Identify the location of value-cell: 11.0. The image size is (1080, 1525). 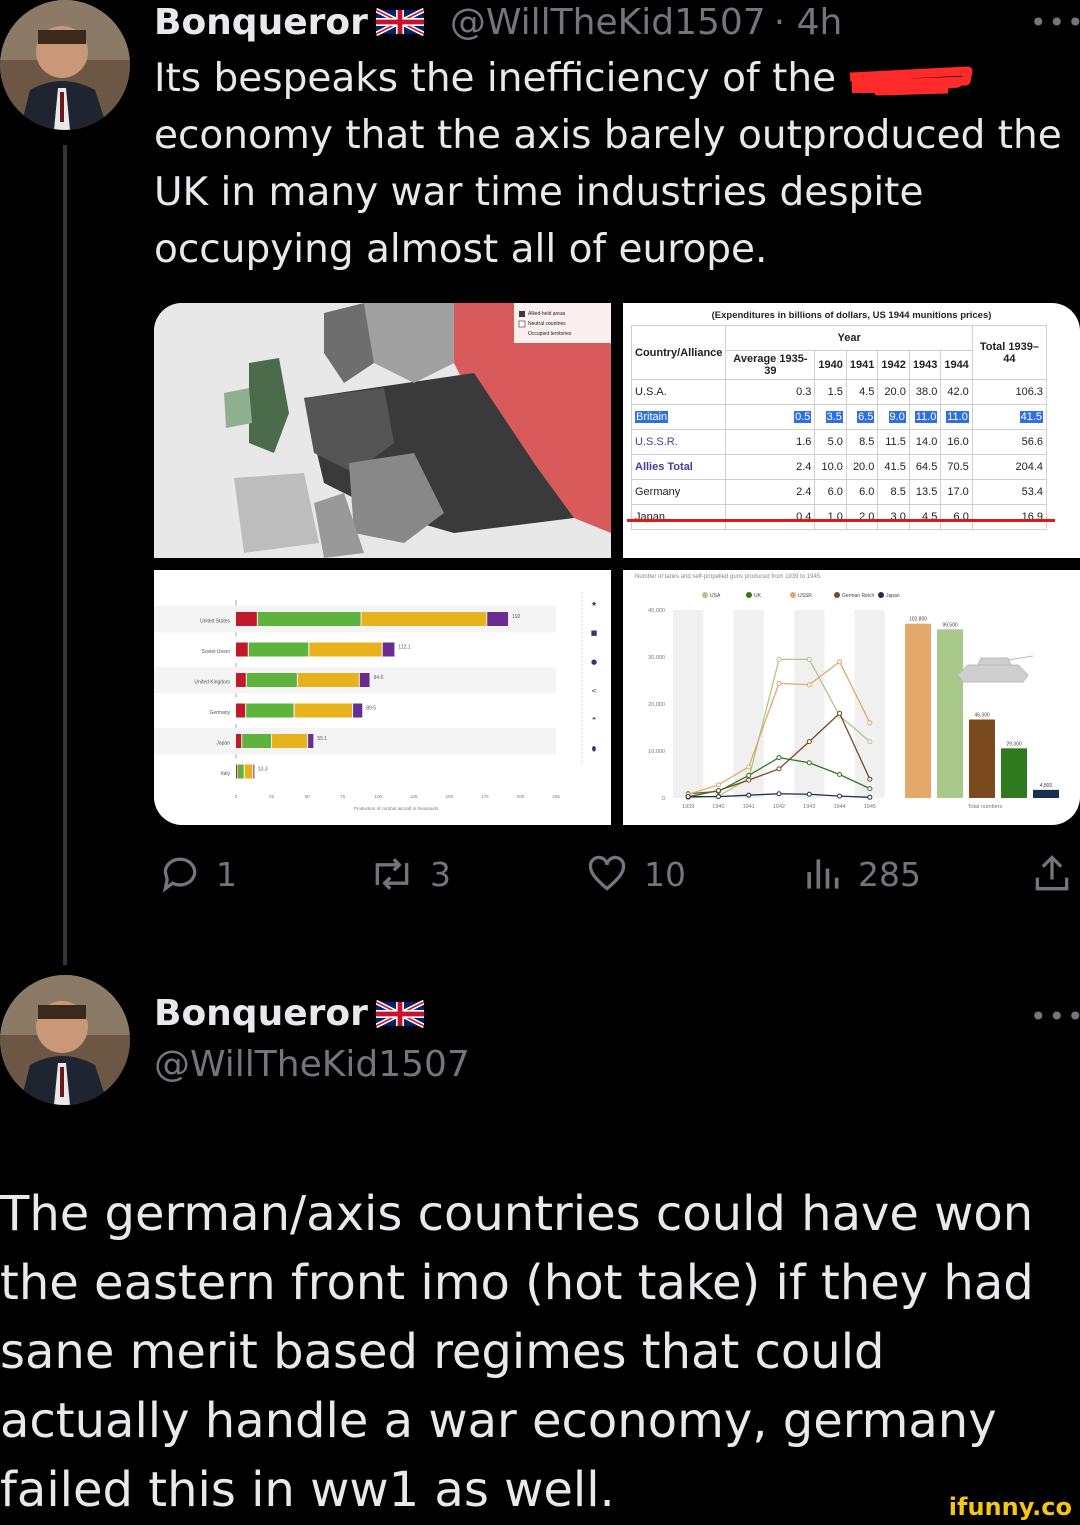
(926, 417).